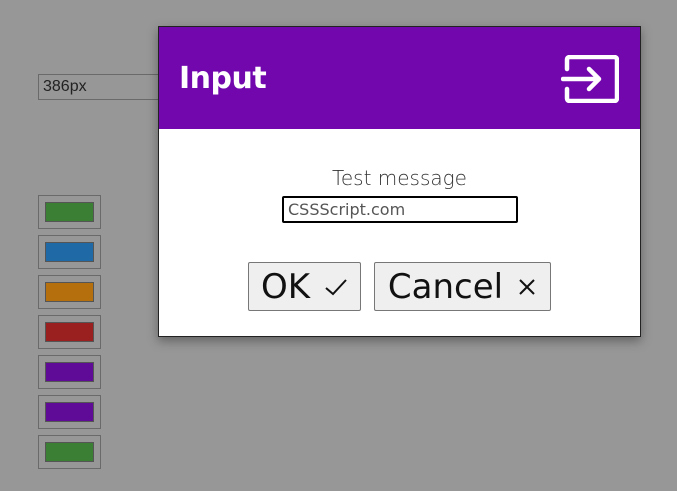 Image resolution: width=677 pixels, height=491 pixels. What do you see at coordinates (399, 78) in the screenshot?
I see `dialog-header: Input` at bounding box center [399, 78].